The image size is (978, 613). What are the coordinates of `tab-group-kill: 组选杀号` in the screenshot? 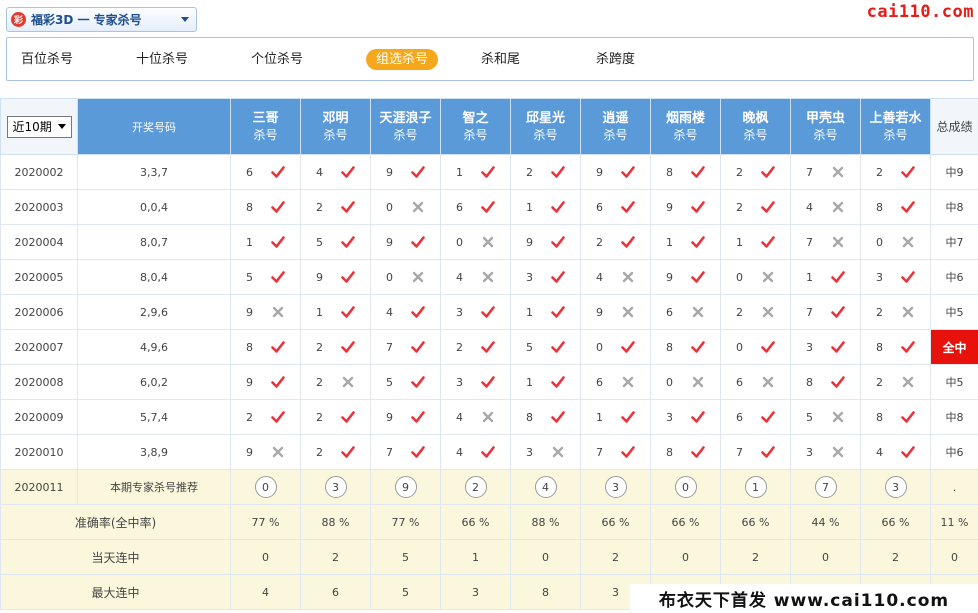 It's located at (402, 59).